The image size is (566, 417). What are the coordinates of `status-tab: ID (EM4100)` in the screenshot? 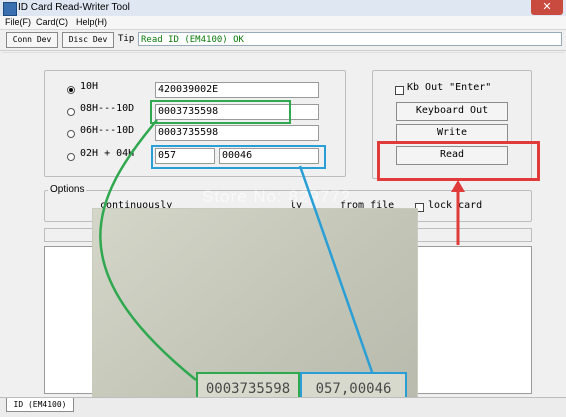 It's located at (40, 405).